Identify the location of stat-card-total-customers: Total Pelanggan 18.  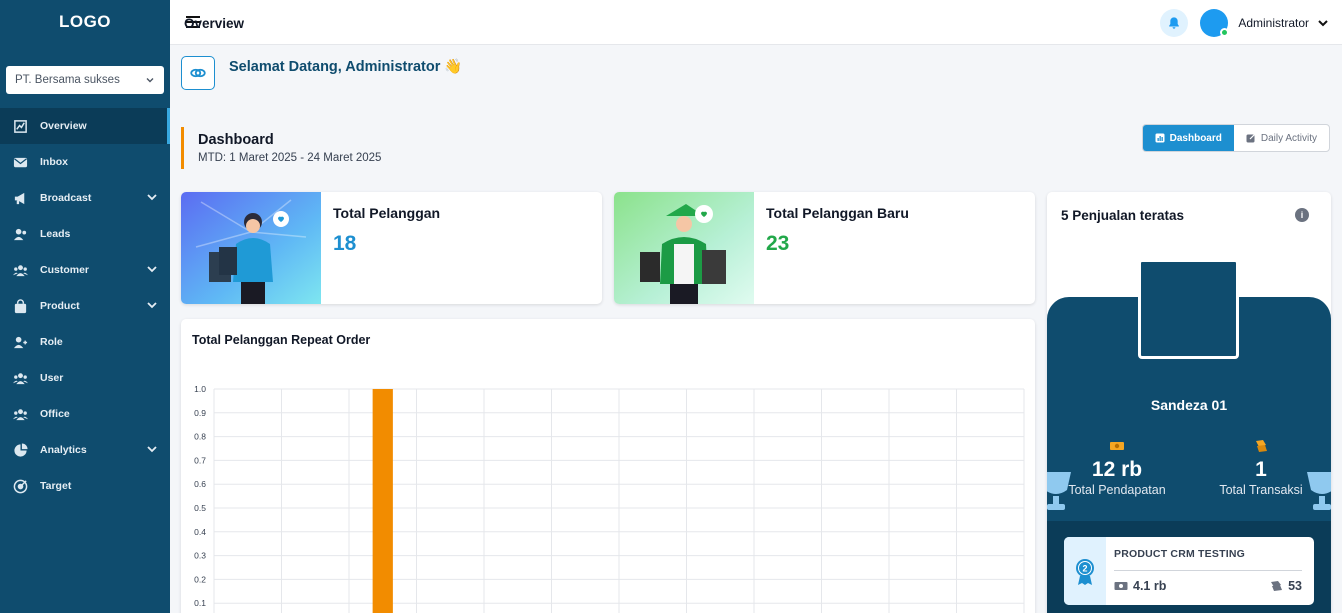
(391, 248).